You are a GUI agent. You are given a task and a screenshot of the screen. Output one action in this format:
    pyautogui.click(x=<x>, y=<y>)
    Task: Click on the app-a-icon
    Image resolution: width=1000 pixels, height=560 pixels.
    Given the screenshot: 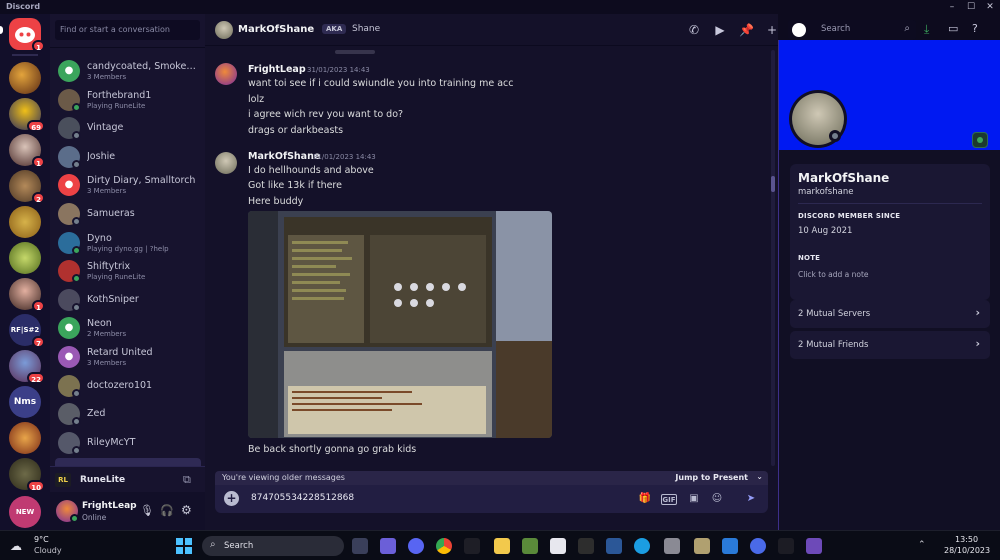 What is the action you would take?
    pyautogui.click(x=672, y=546)
    